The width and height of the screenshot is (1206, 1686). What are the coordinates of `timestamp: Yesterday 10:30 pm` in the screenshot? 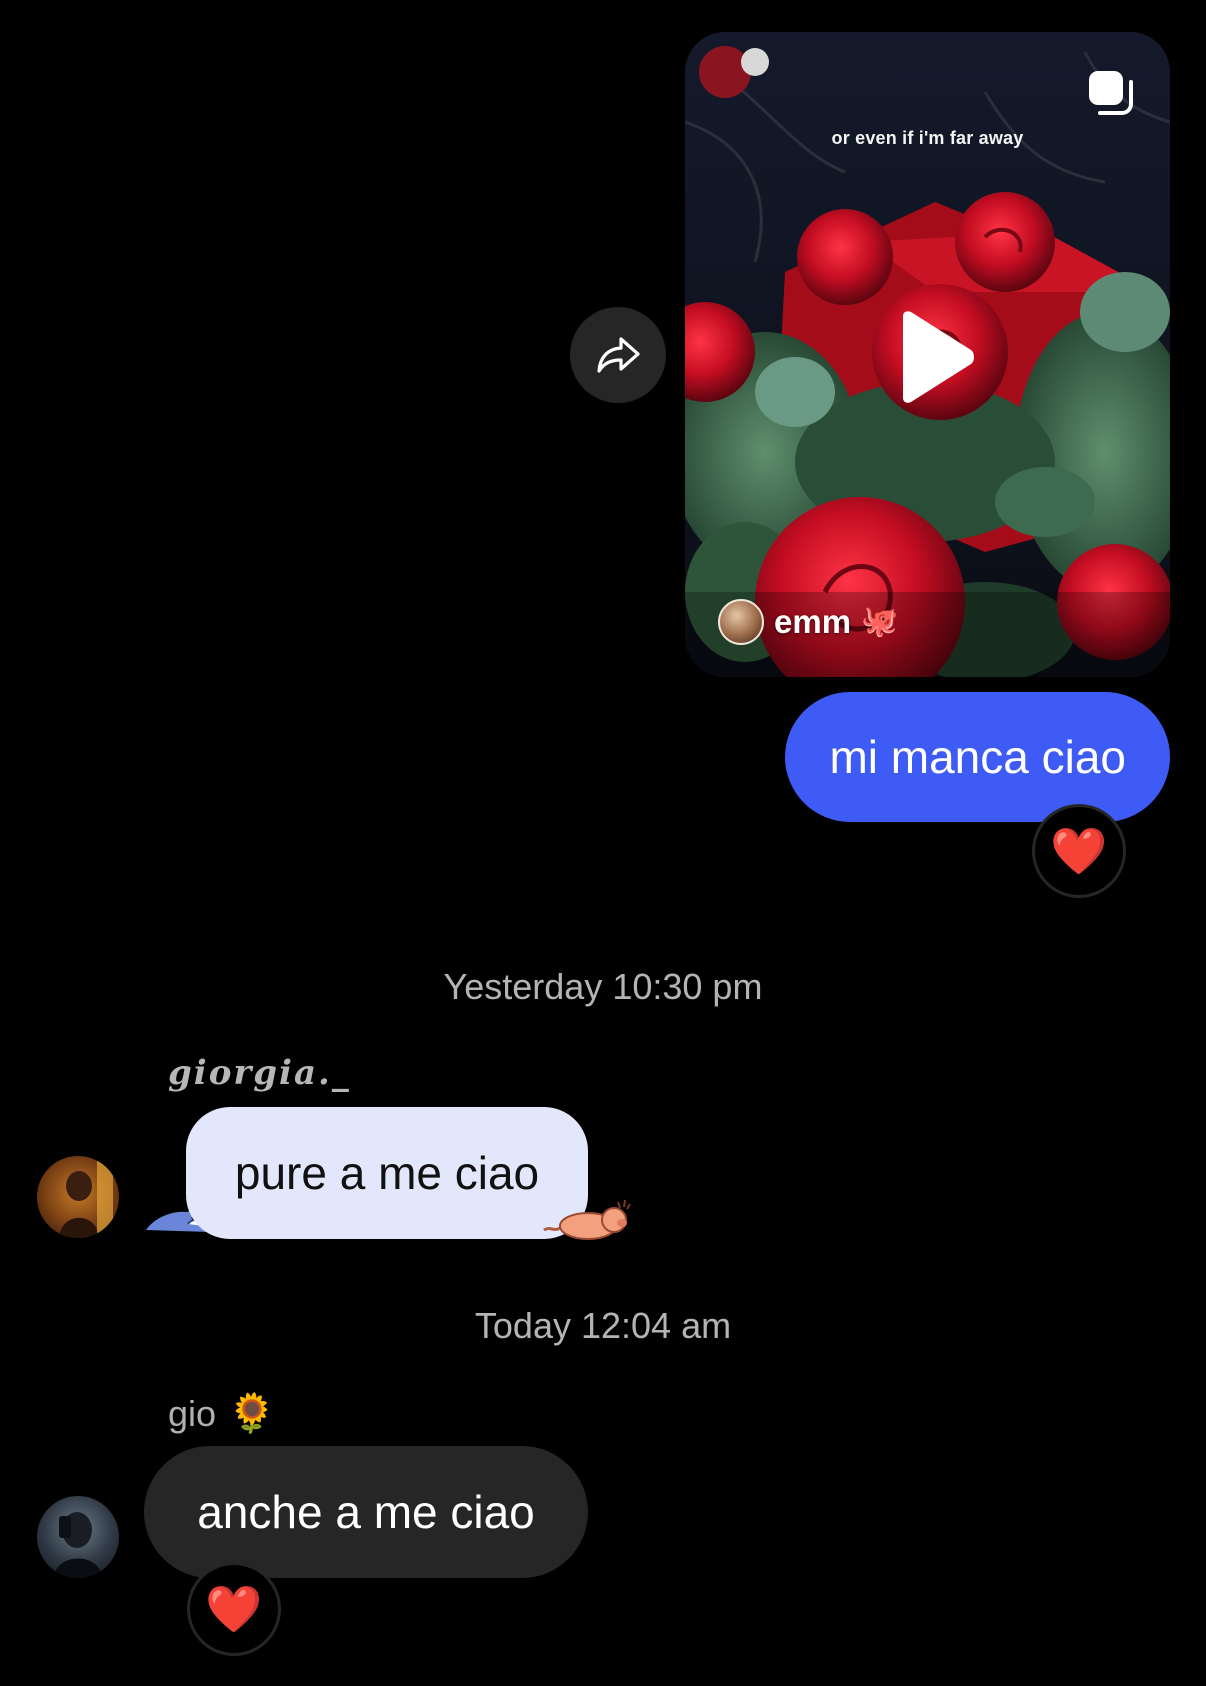 It's located at (603, 986).